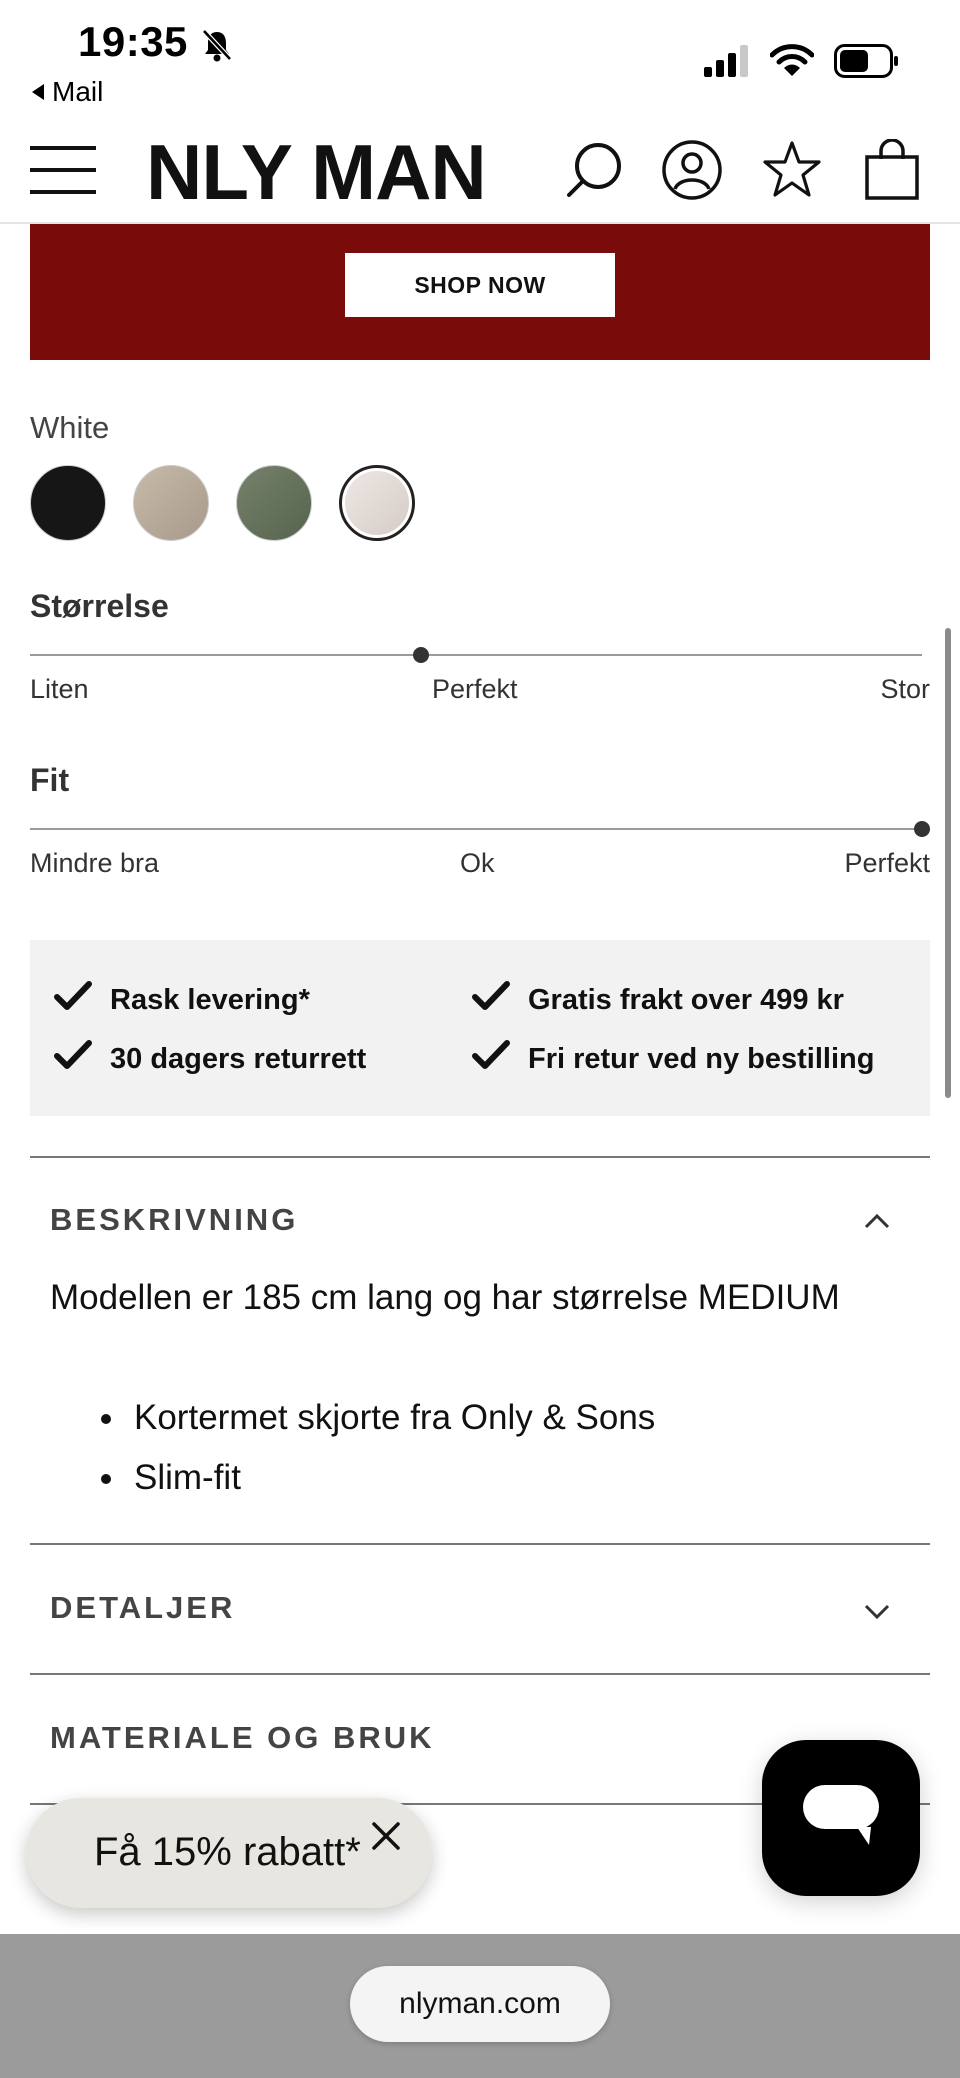 The height and width of the screenshot is (2078, 960). I want to click on account-icon, so click(692, 170).